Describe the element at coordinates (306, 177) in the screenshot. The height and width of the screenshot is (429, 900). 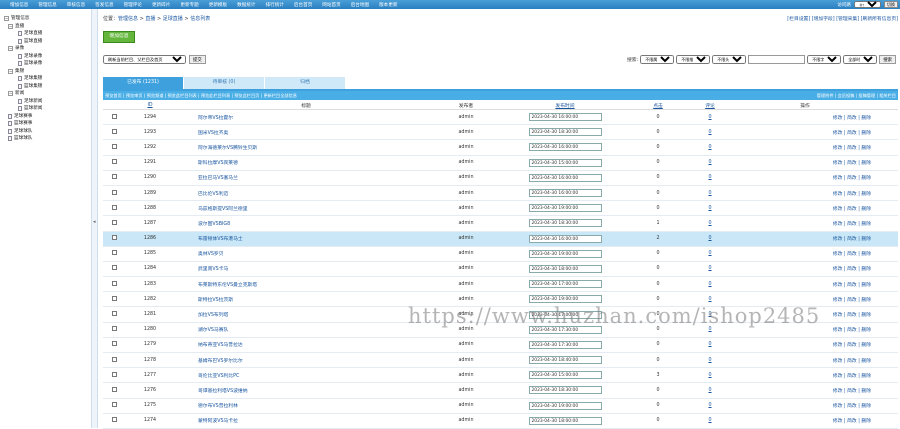
I see `row-title-link: 亚拉巴马VS塞马兰` at that location.